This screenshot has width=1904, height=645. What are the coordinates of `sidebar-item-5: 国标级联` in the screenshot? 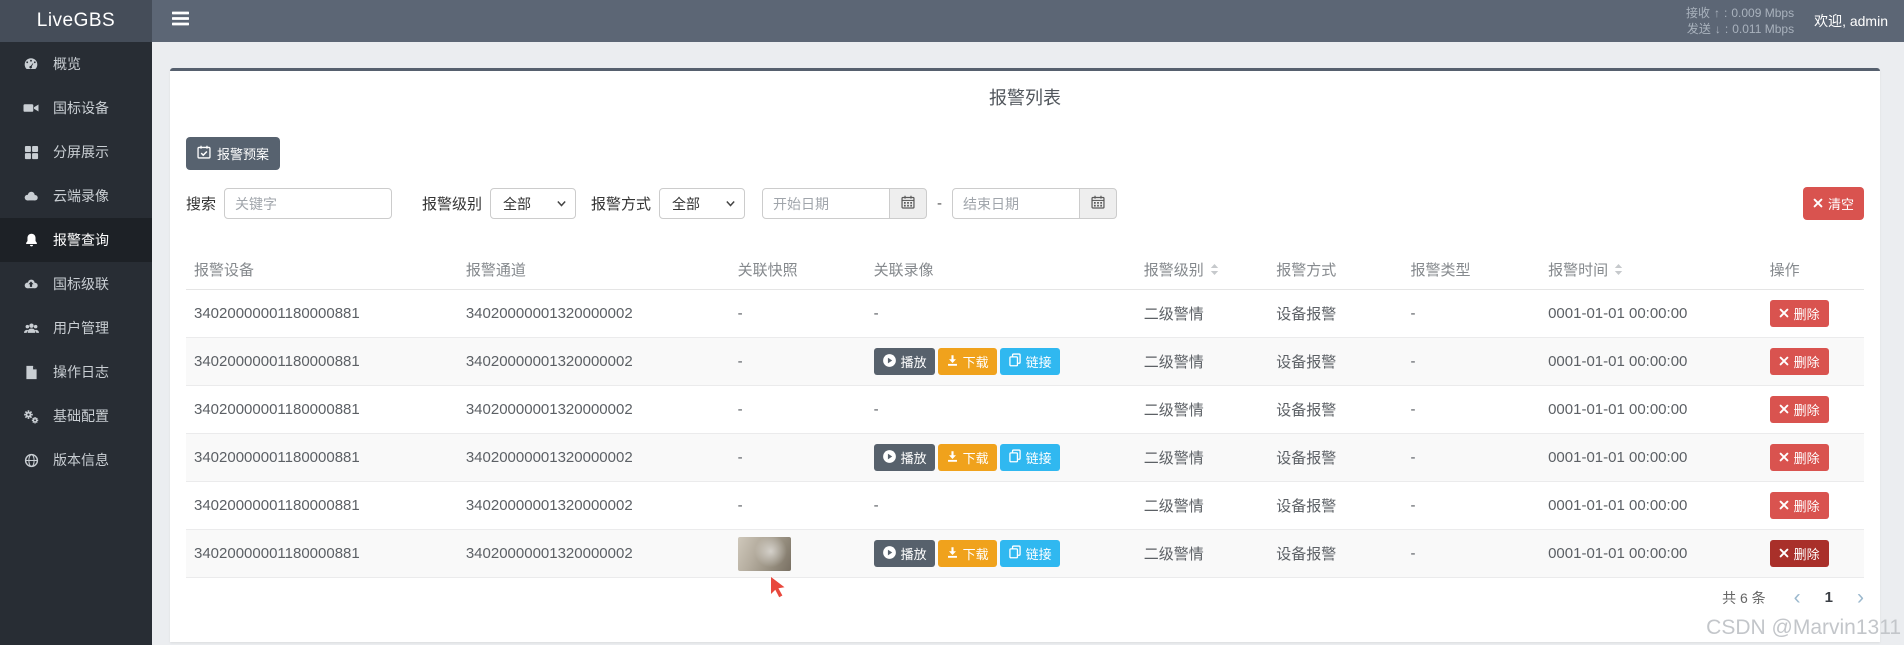 It's located at (76, 284).